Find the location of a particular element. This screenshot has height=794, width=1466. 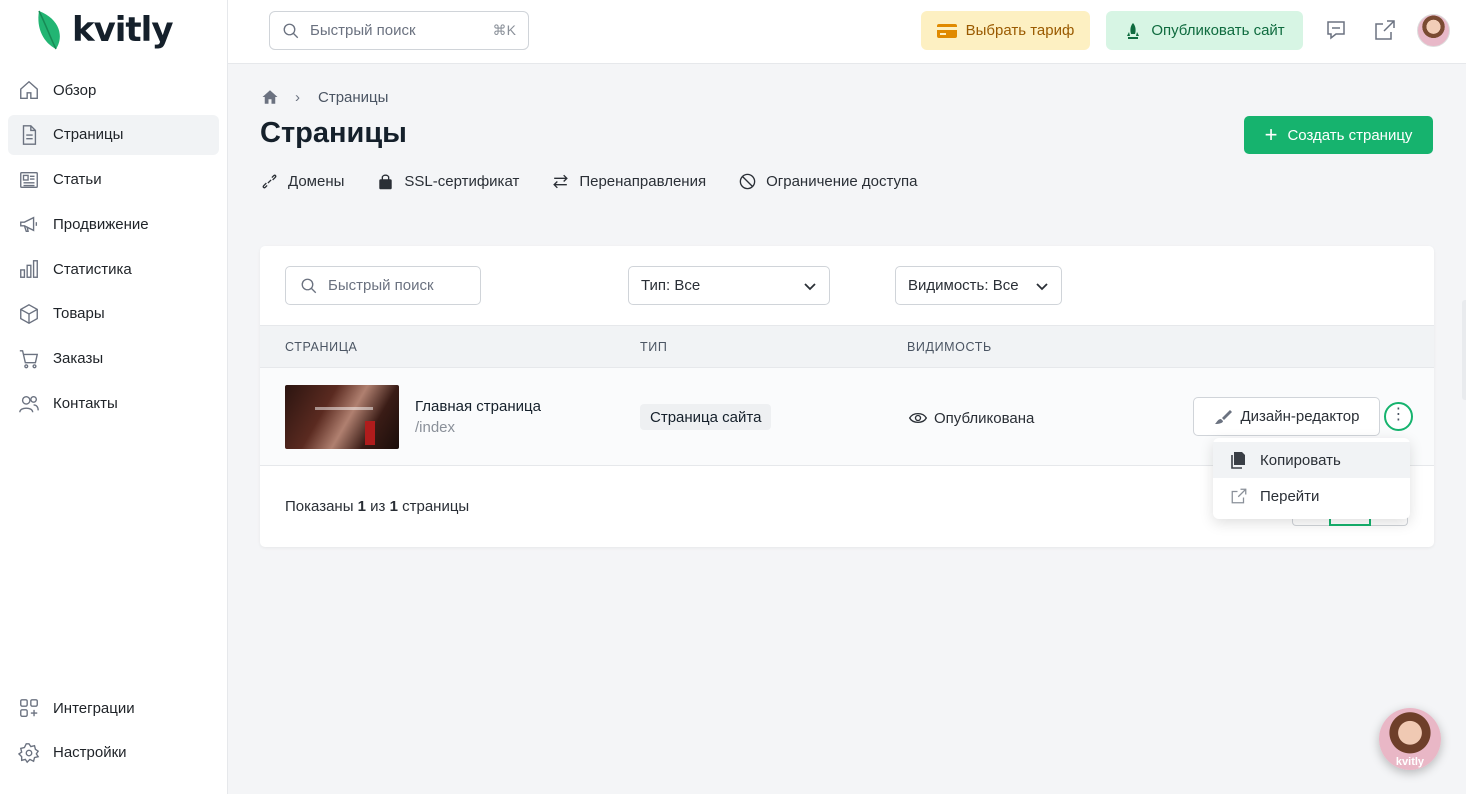

column-header-type: ТИП is located at coordinates (653, 347).